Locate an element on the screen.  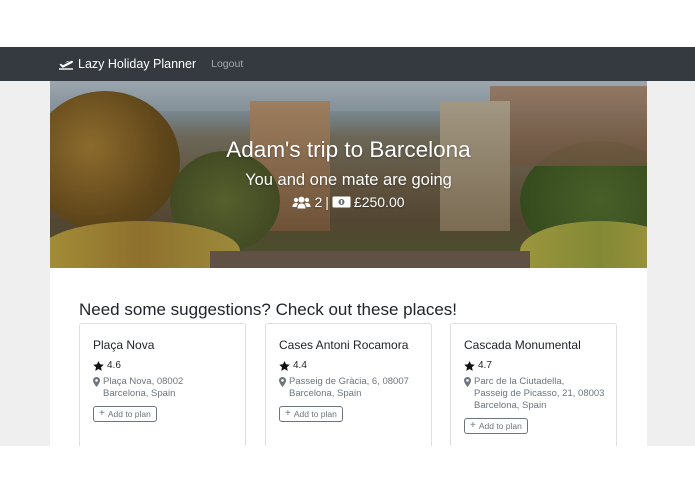
place-address: Plaça Nova, 08002 Barcelona, Spain is located at coordinates (169, 388).